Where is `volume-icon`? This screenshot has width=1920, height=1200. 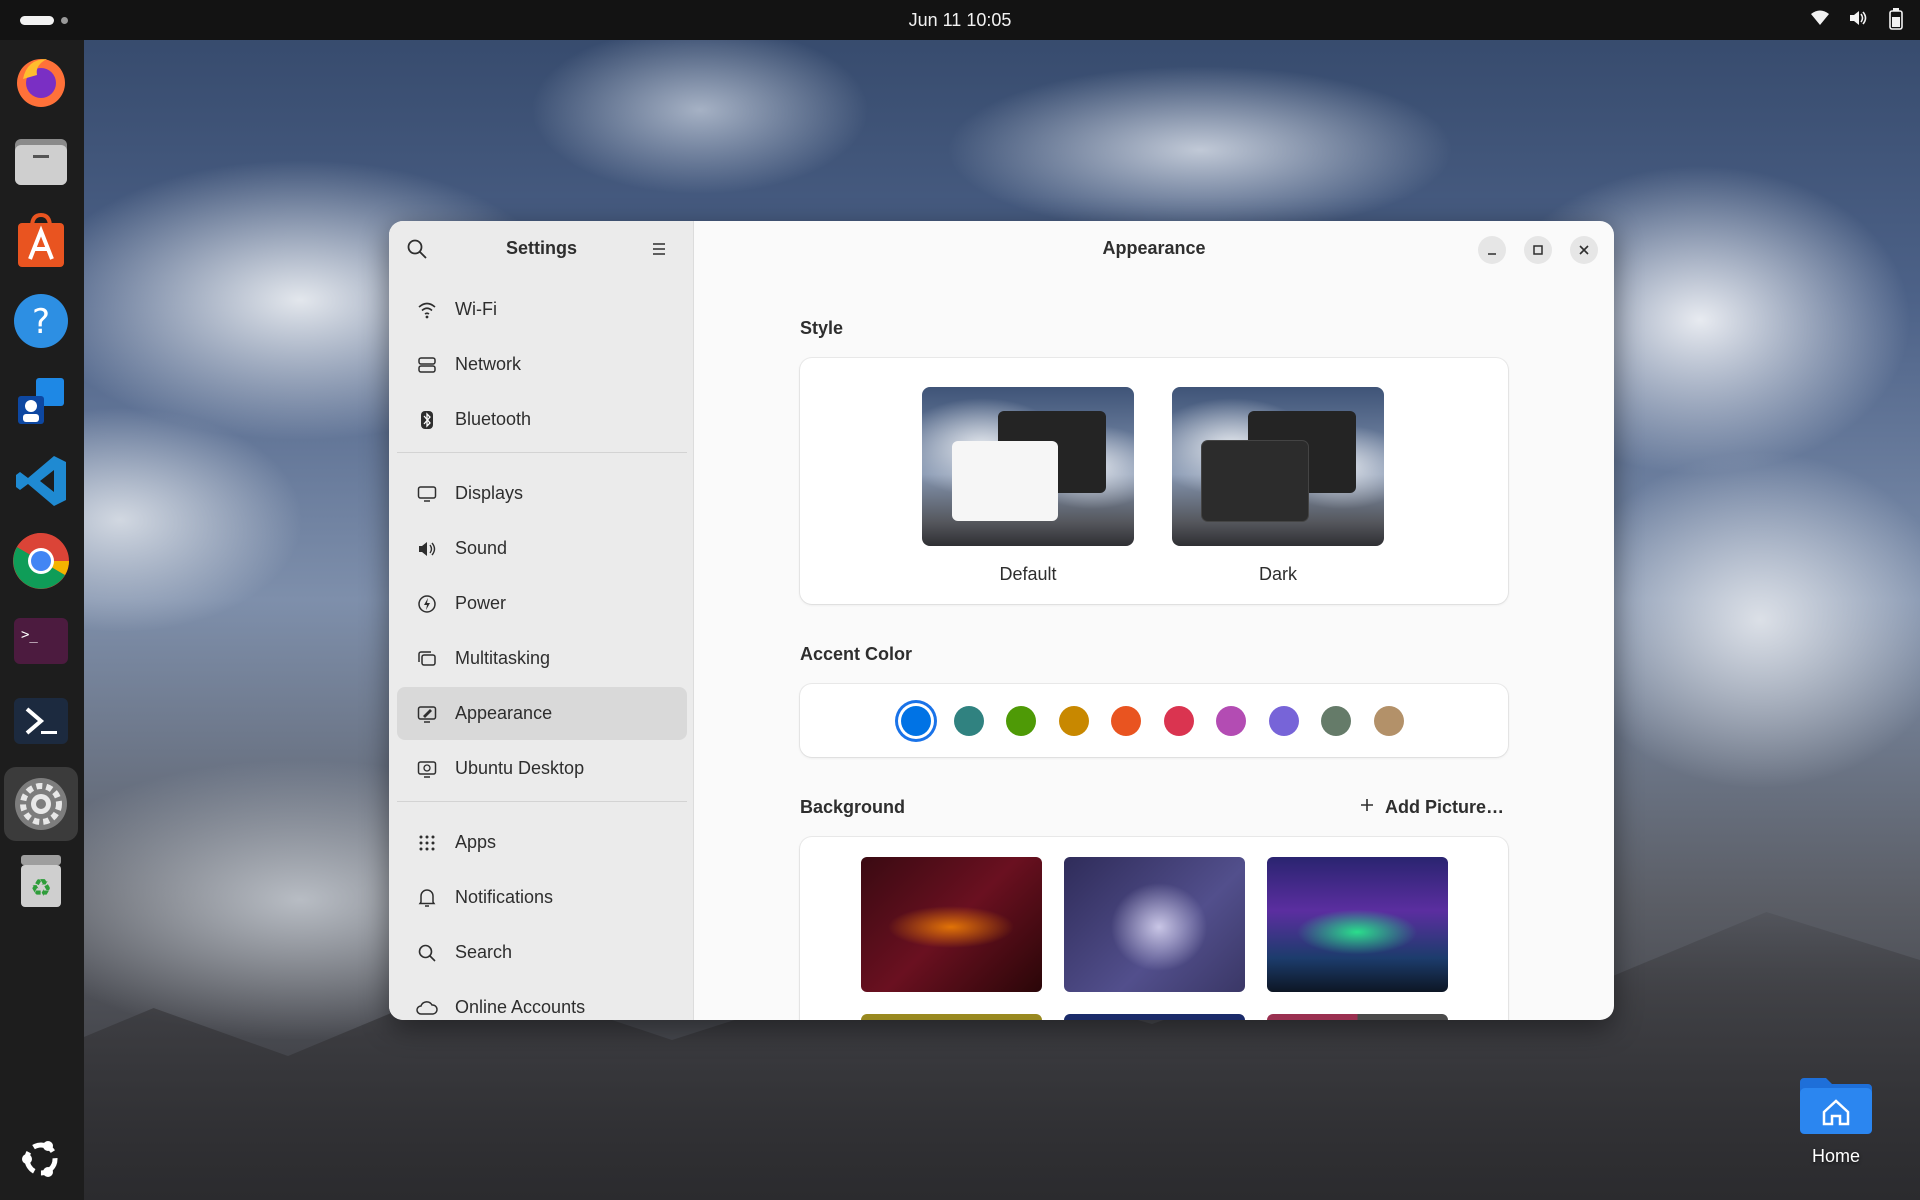
volume-icon is located at coordinates (1858, 19).